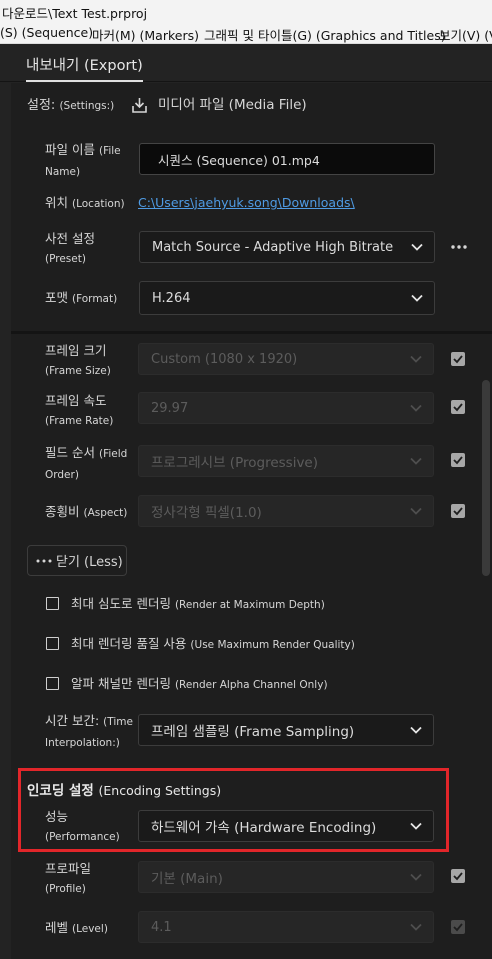 Image resolution: width=492 pixels, height=959 pixels. I want to click on max-quality-checkbox, so click(52, 643).